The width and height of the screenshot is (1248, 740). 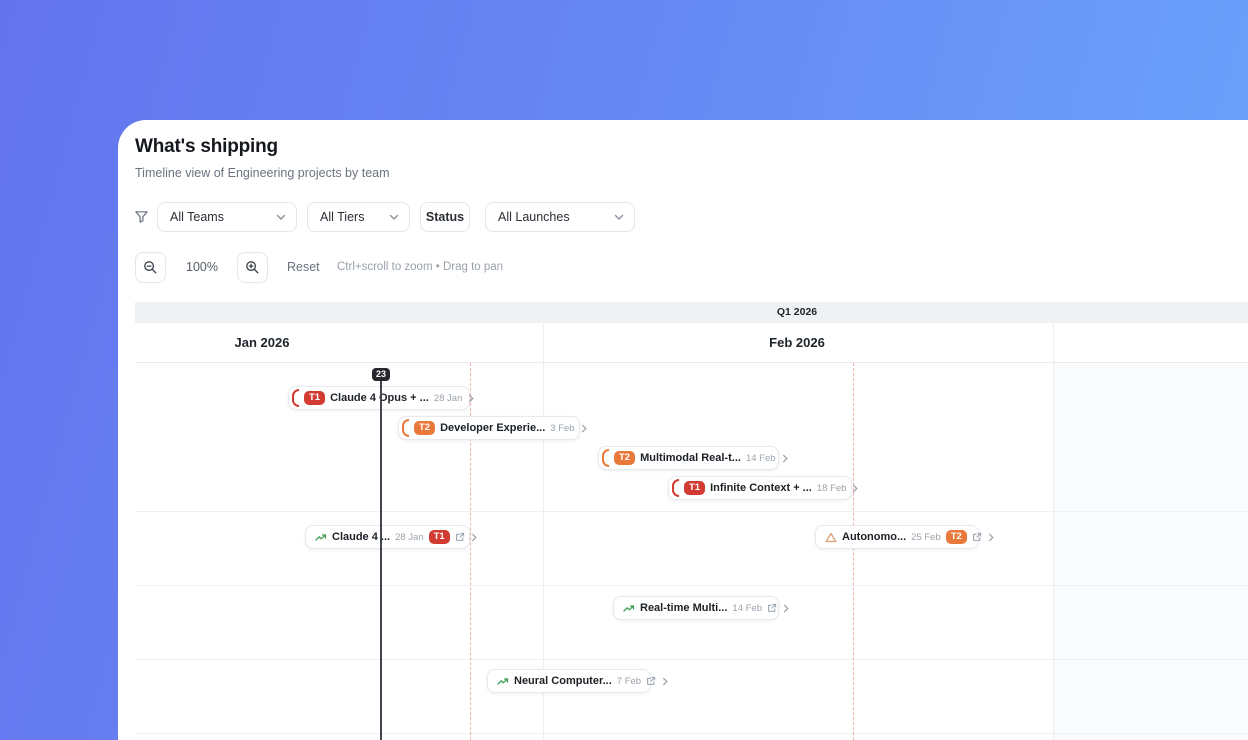 I want to click on project-card: T2 Developer Experie... 3 Feb, so click(x=492, y=428).